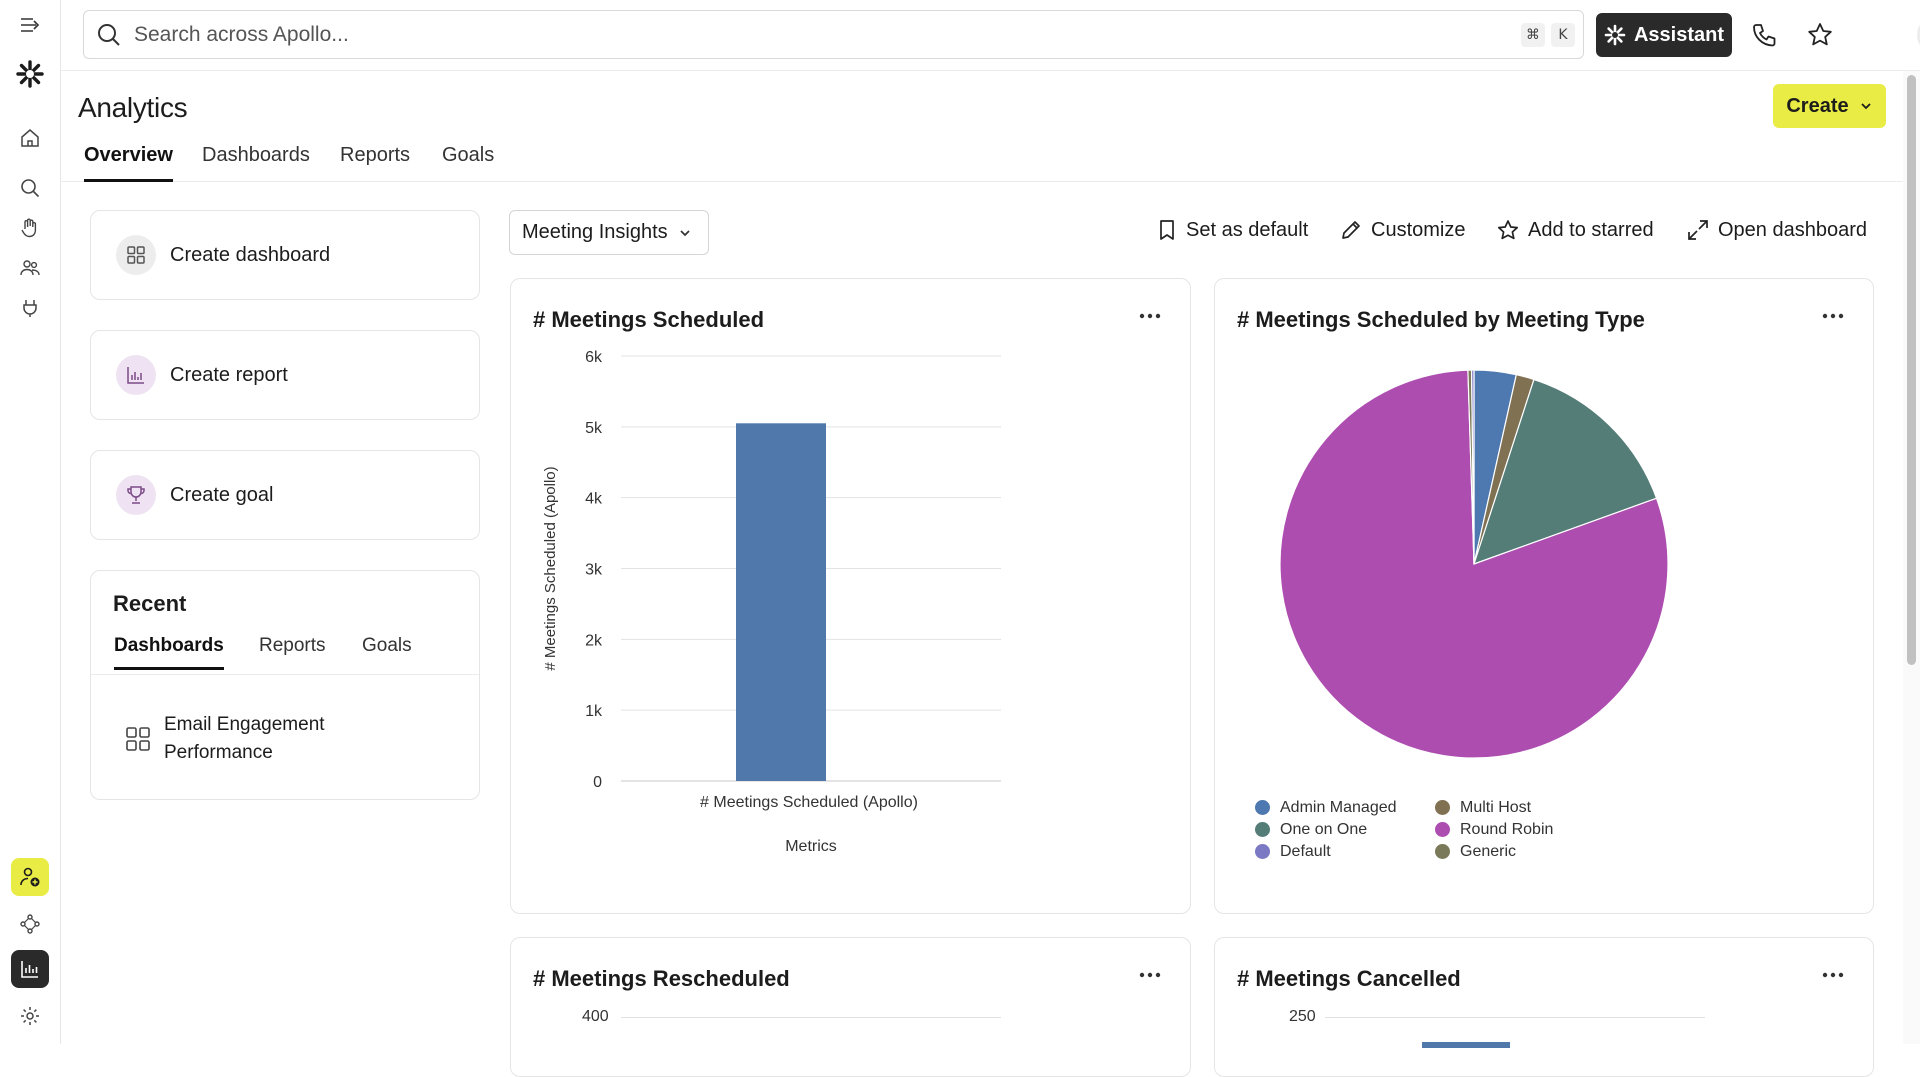 This screenshot has height=1077, width=1920. What do you see at coordinates (661, 978) in the screenshot?
I see `chart-title: # Meetings Rescheduled` at bounding box center [661, 978].